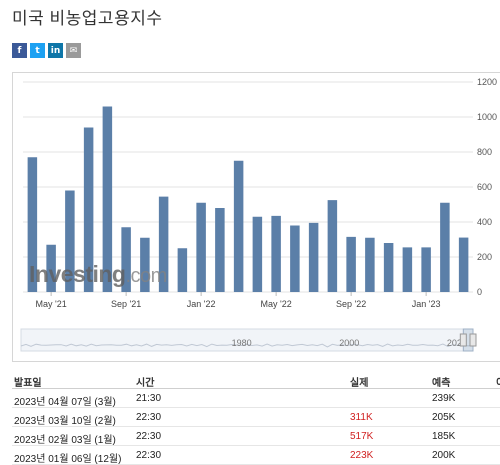  I want to click on linkedin-share-button: in, so click(55, 50).